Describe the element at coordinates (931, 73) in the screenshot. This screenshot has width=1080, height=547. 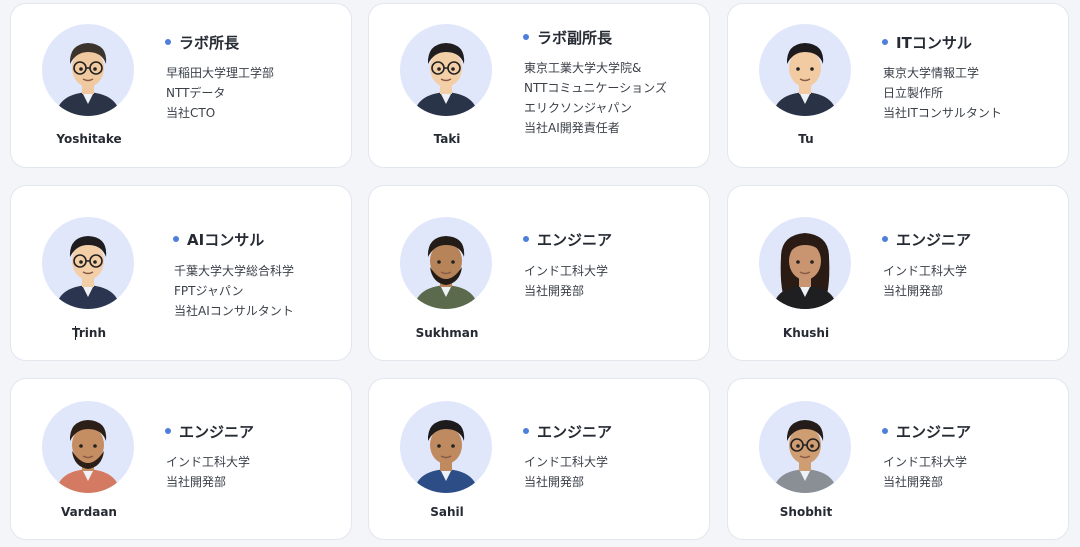
I see `member-background-item: 東京大学情報工学` at that location.